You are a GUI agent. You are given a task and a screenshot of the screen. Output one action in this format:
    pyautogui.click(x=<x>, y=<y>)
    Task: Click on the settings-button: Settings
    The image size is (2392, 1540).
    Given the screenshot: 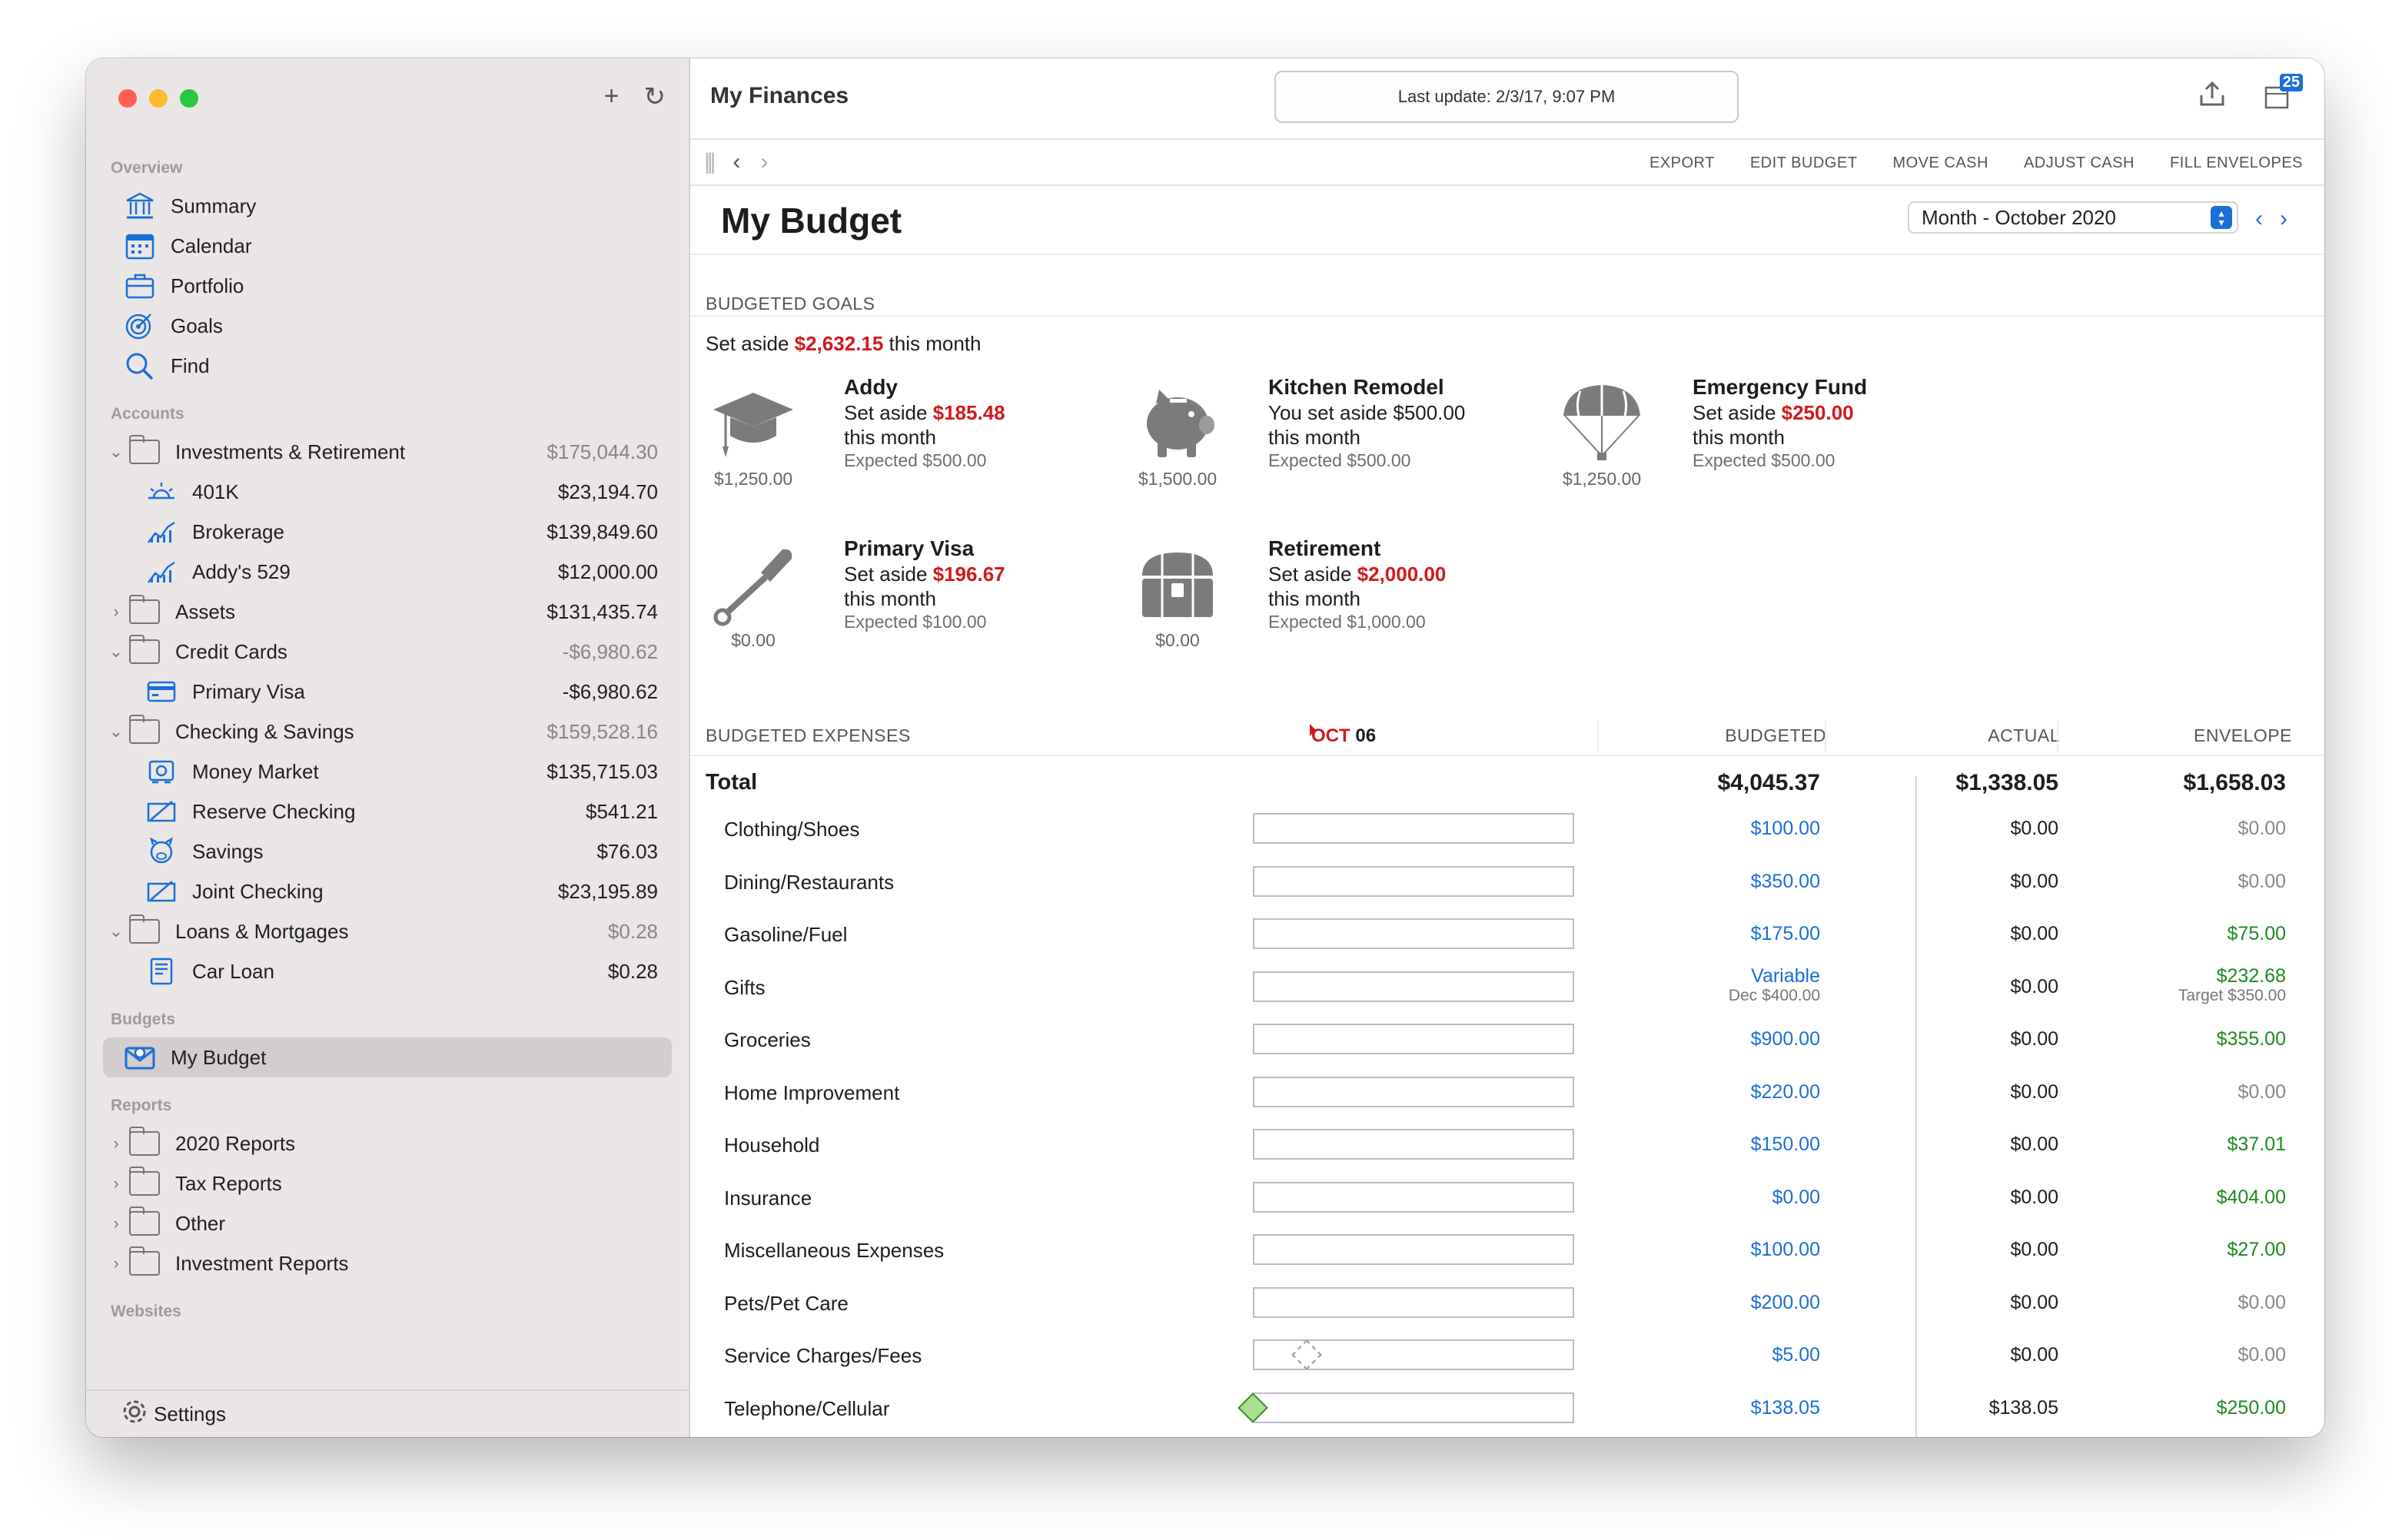 What is the action you would take?
    pyautogui.click(x=388, y=1413)
    